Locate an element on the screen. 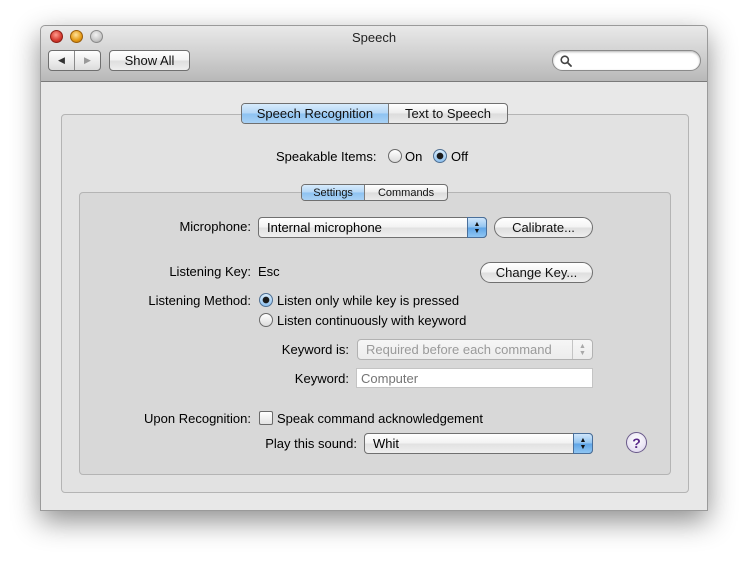  speakable-items-label: Speakable Items: is located at coordinates (326, 156).